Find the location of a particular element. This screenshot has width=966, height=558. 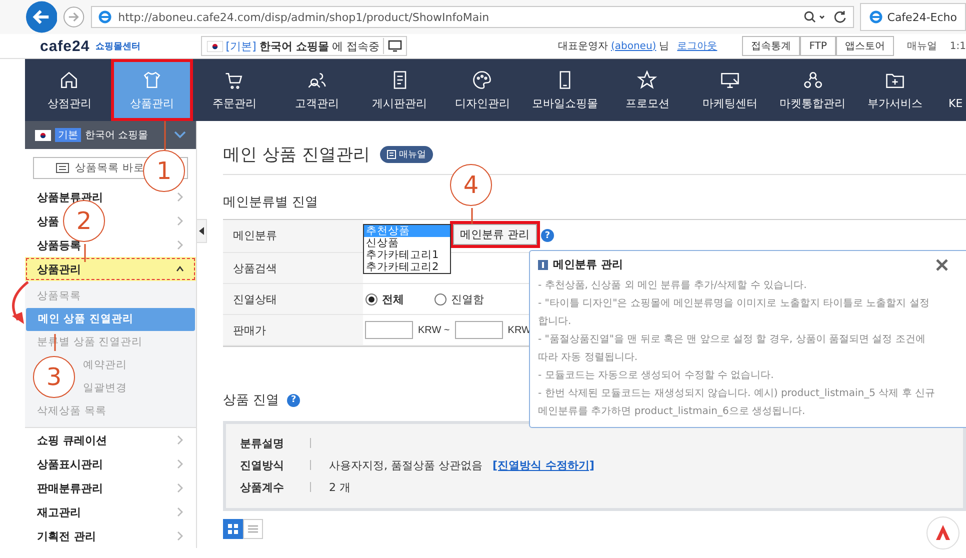

info-icon is located at coordinates (543, 265).